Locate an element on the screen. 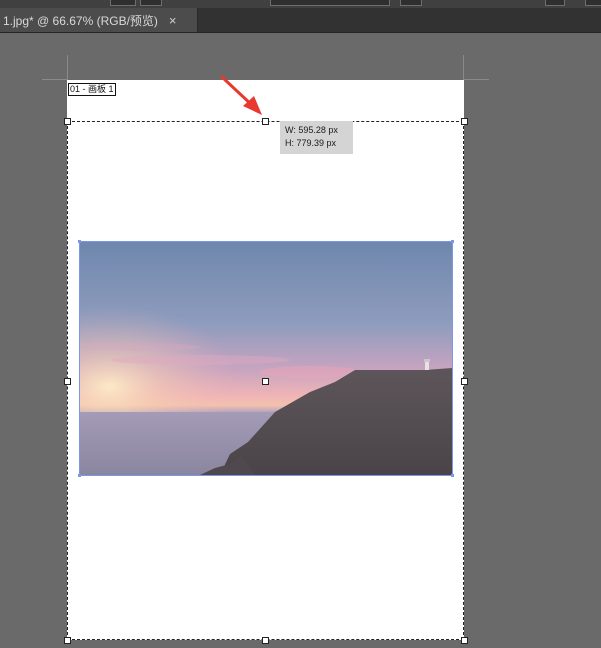 The width and height of the screenshot is (601, 648). transform-handle-center is located at coordinates (265, 381).